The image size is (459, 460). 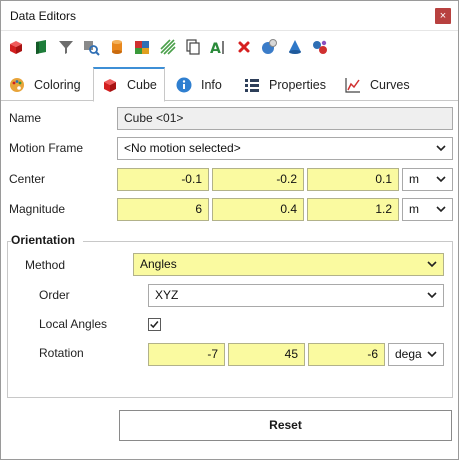 I want to click on tab-properties-label: Properties, so click(x=297, y=85).